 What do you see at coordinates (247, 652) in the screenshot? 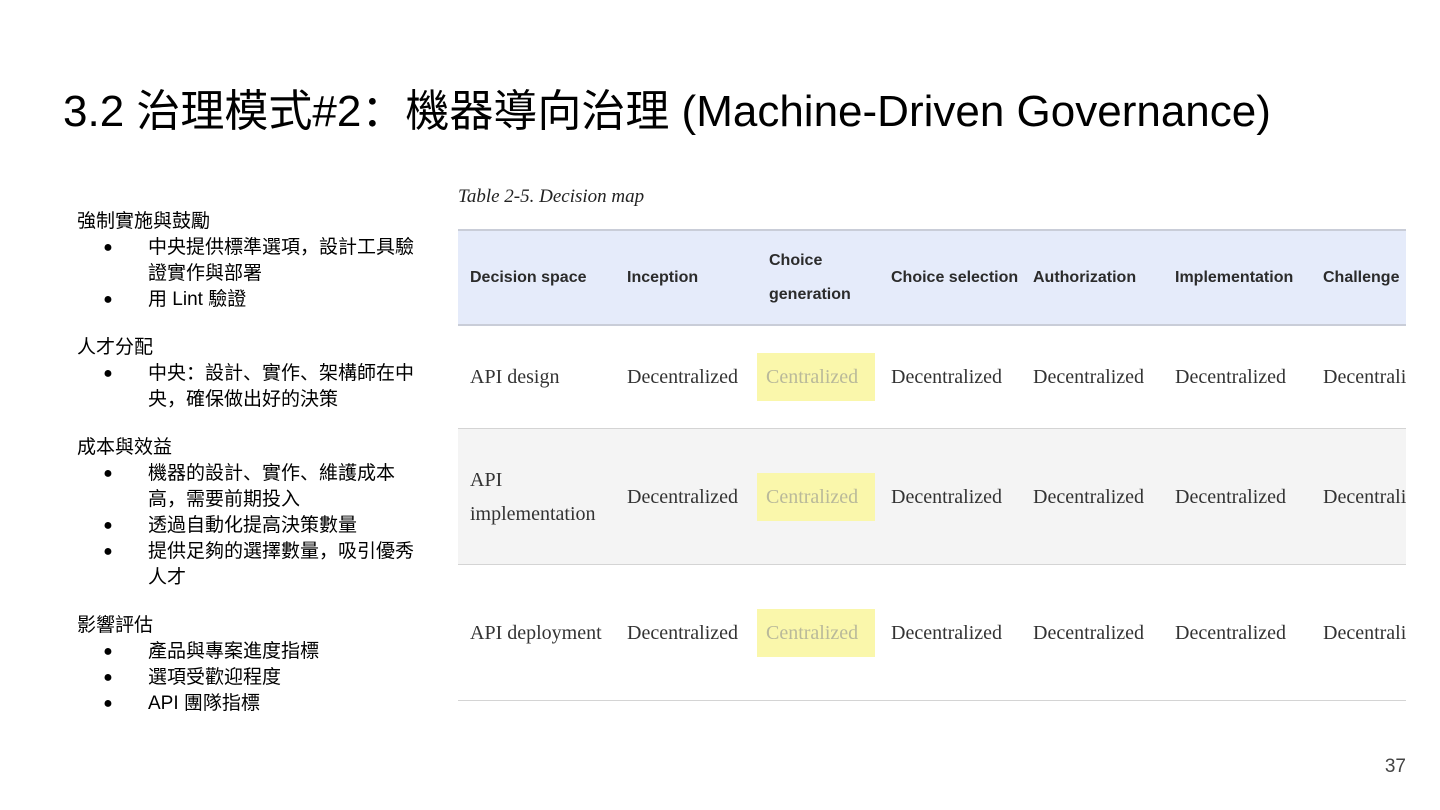
I see `bullet-item: ● 產品與專案進度指標` at bounding box center [247, 652].